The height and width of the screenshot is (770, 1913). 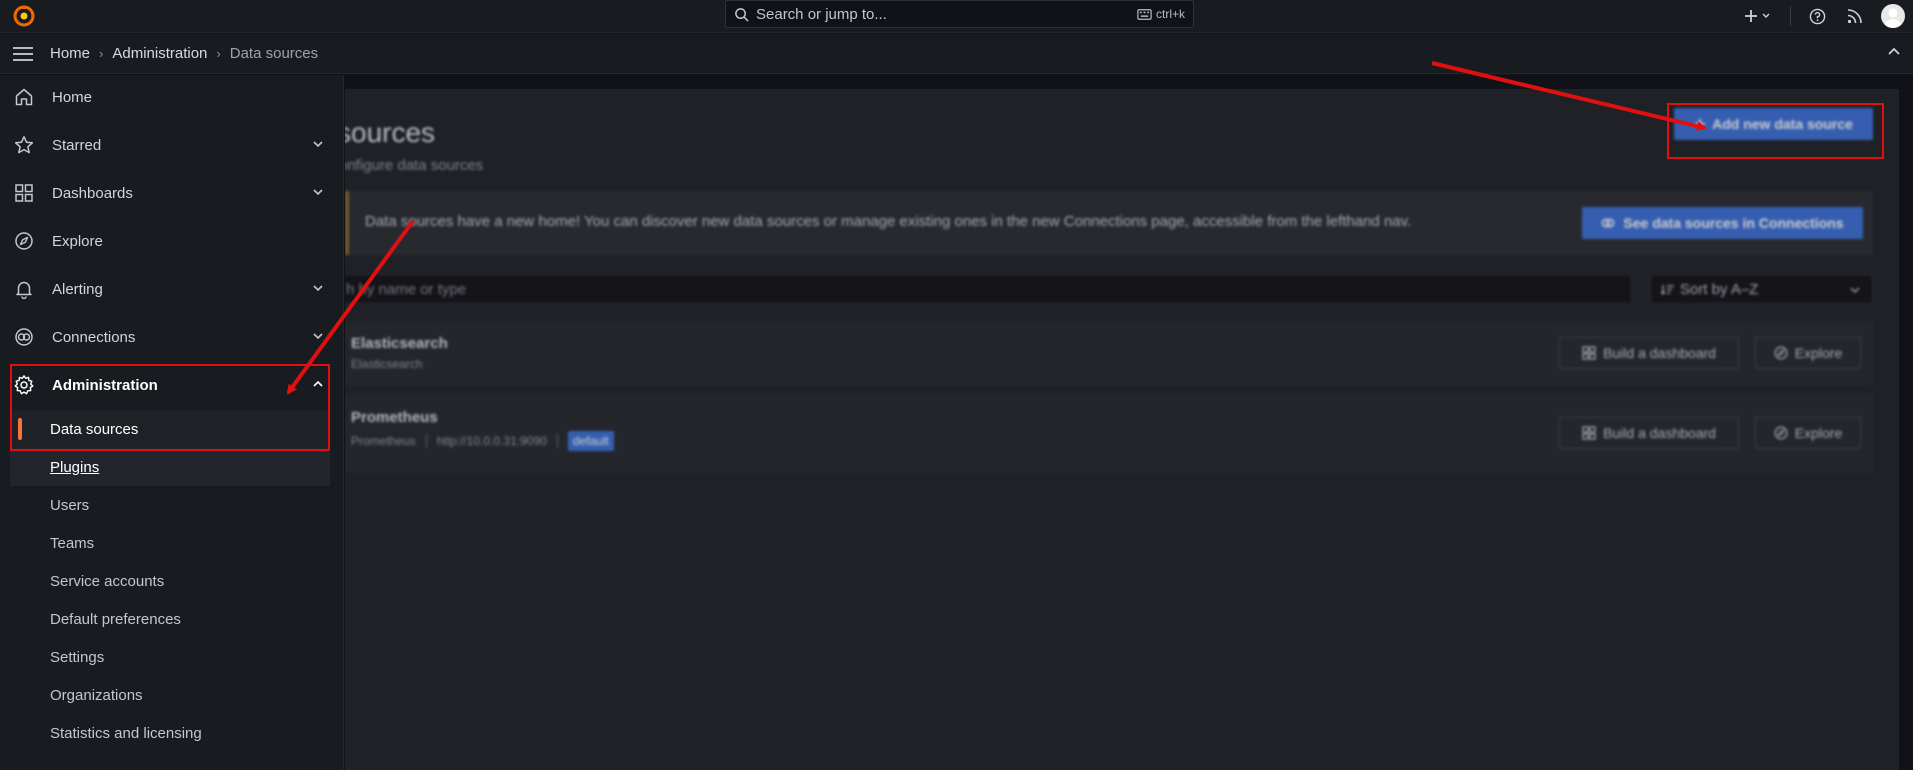 I want to click on page-subtitle: onfigure data sources, so click(x=414, y=165).